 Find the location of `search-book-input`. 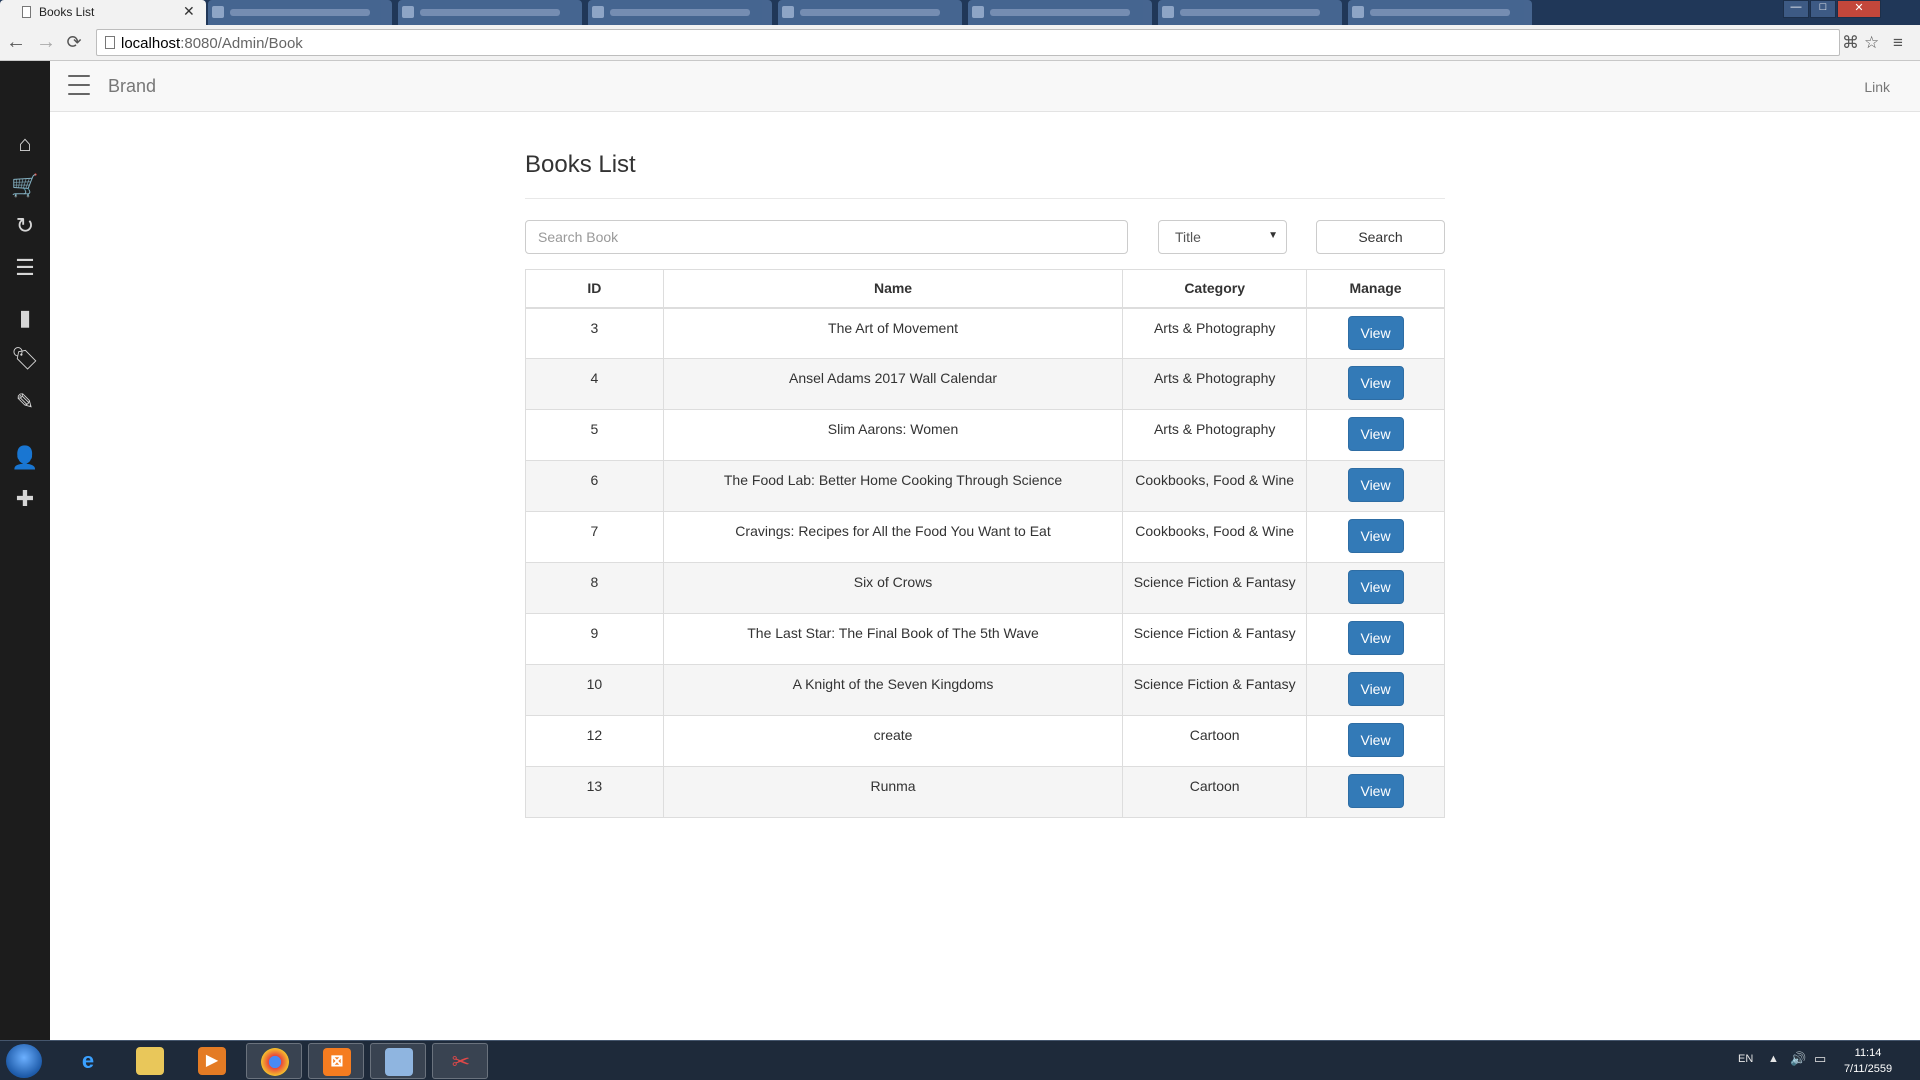

search-book-input is located at coordinates (826, 237).